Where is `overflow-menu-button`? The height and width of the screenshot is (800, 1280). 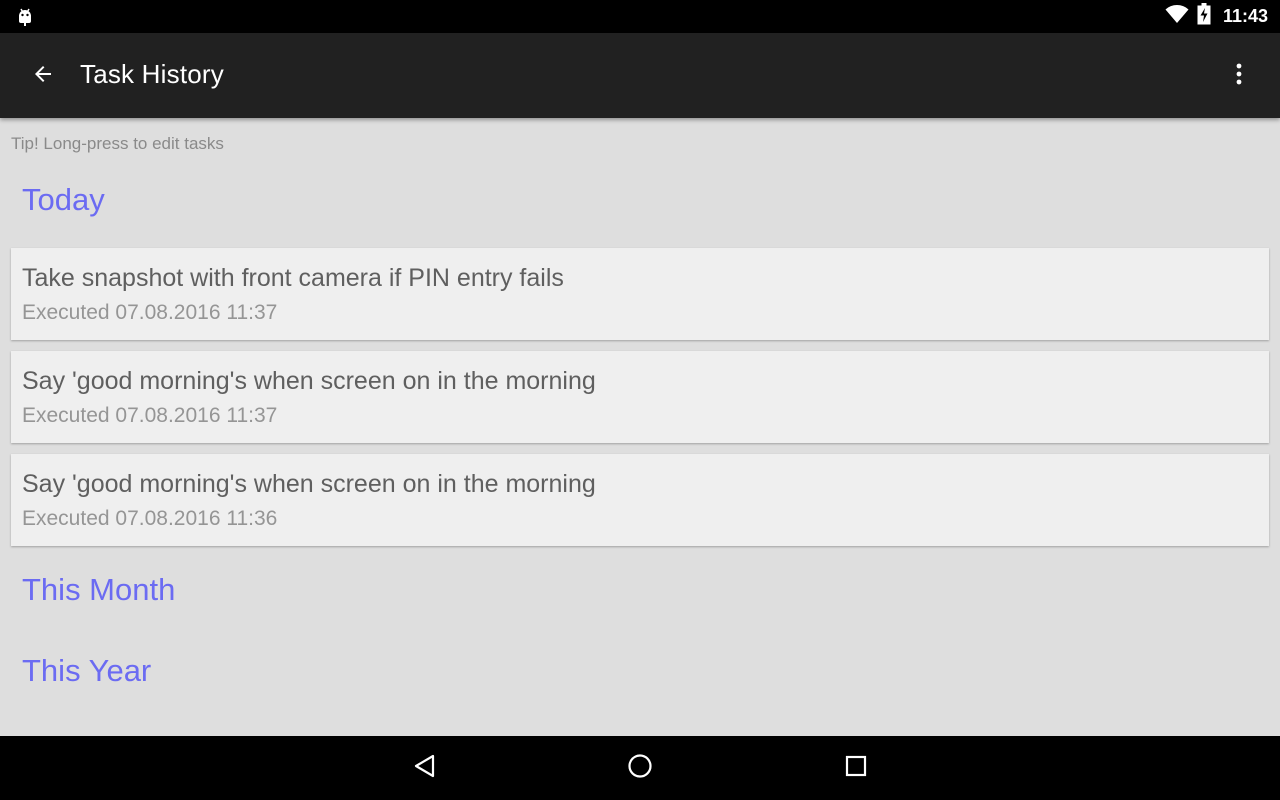
overflow-menu-button is located at coordinates (1239, 76).